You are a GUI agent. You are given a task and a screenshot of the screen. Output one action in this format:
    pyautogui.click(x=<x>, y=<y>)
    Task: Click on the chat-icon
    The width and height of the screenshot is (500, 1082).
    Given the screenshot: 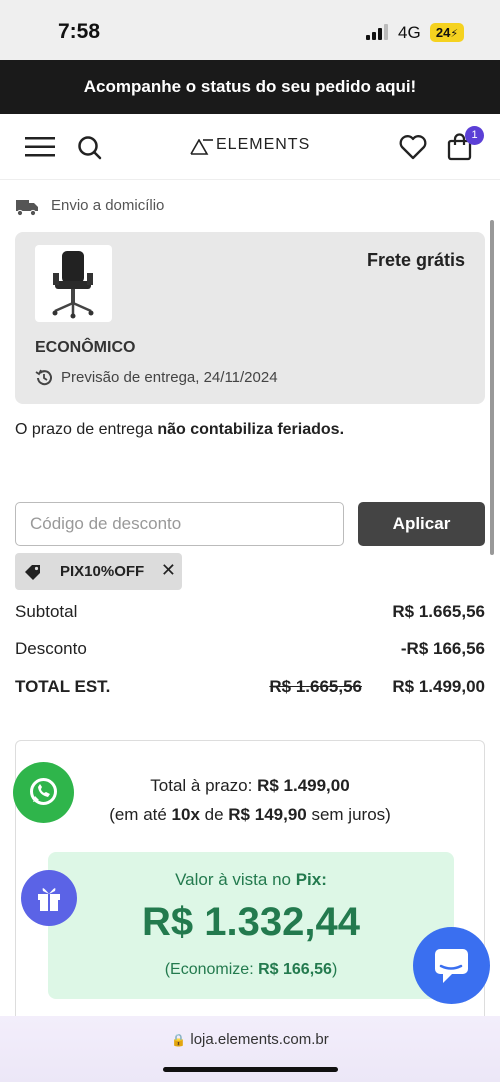 What is the action you would take?
    pyautogui.click(x=451, y=966)
    